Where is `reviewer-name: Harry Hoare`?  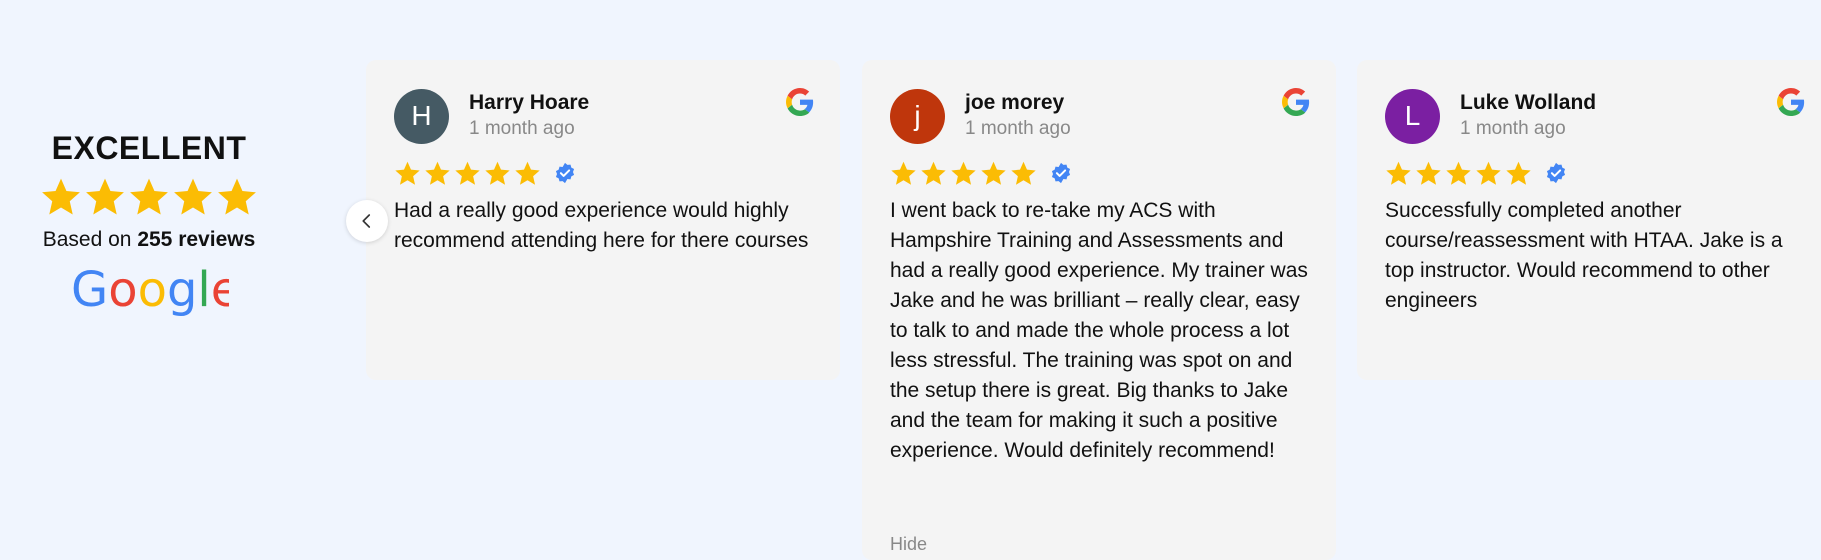 reviewer-name: Harry Hoare is located at coordinates (529, 103).